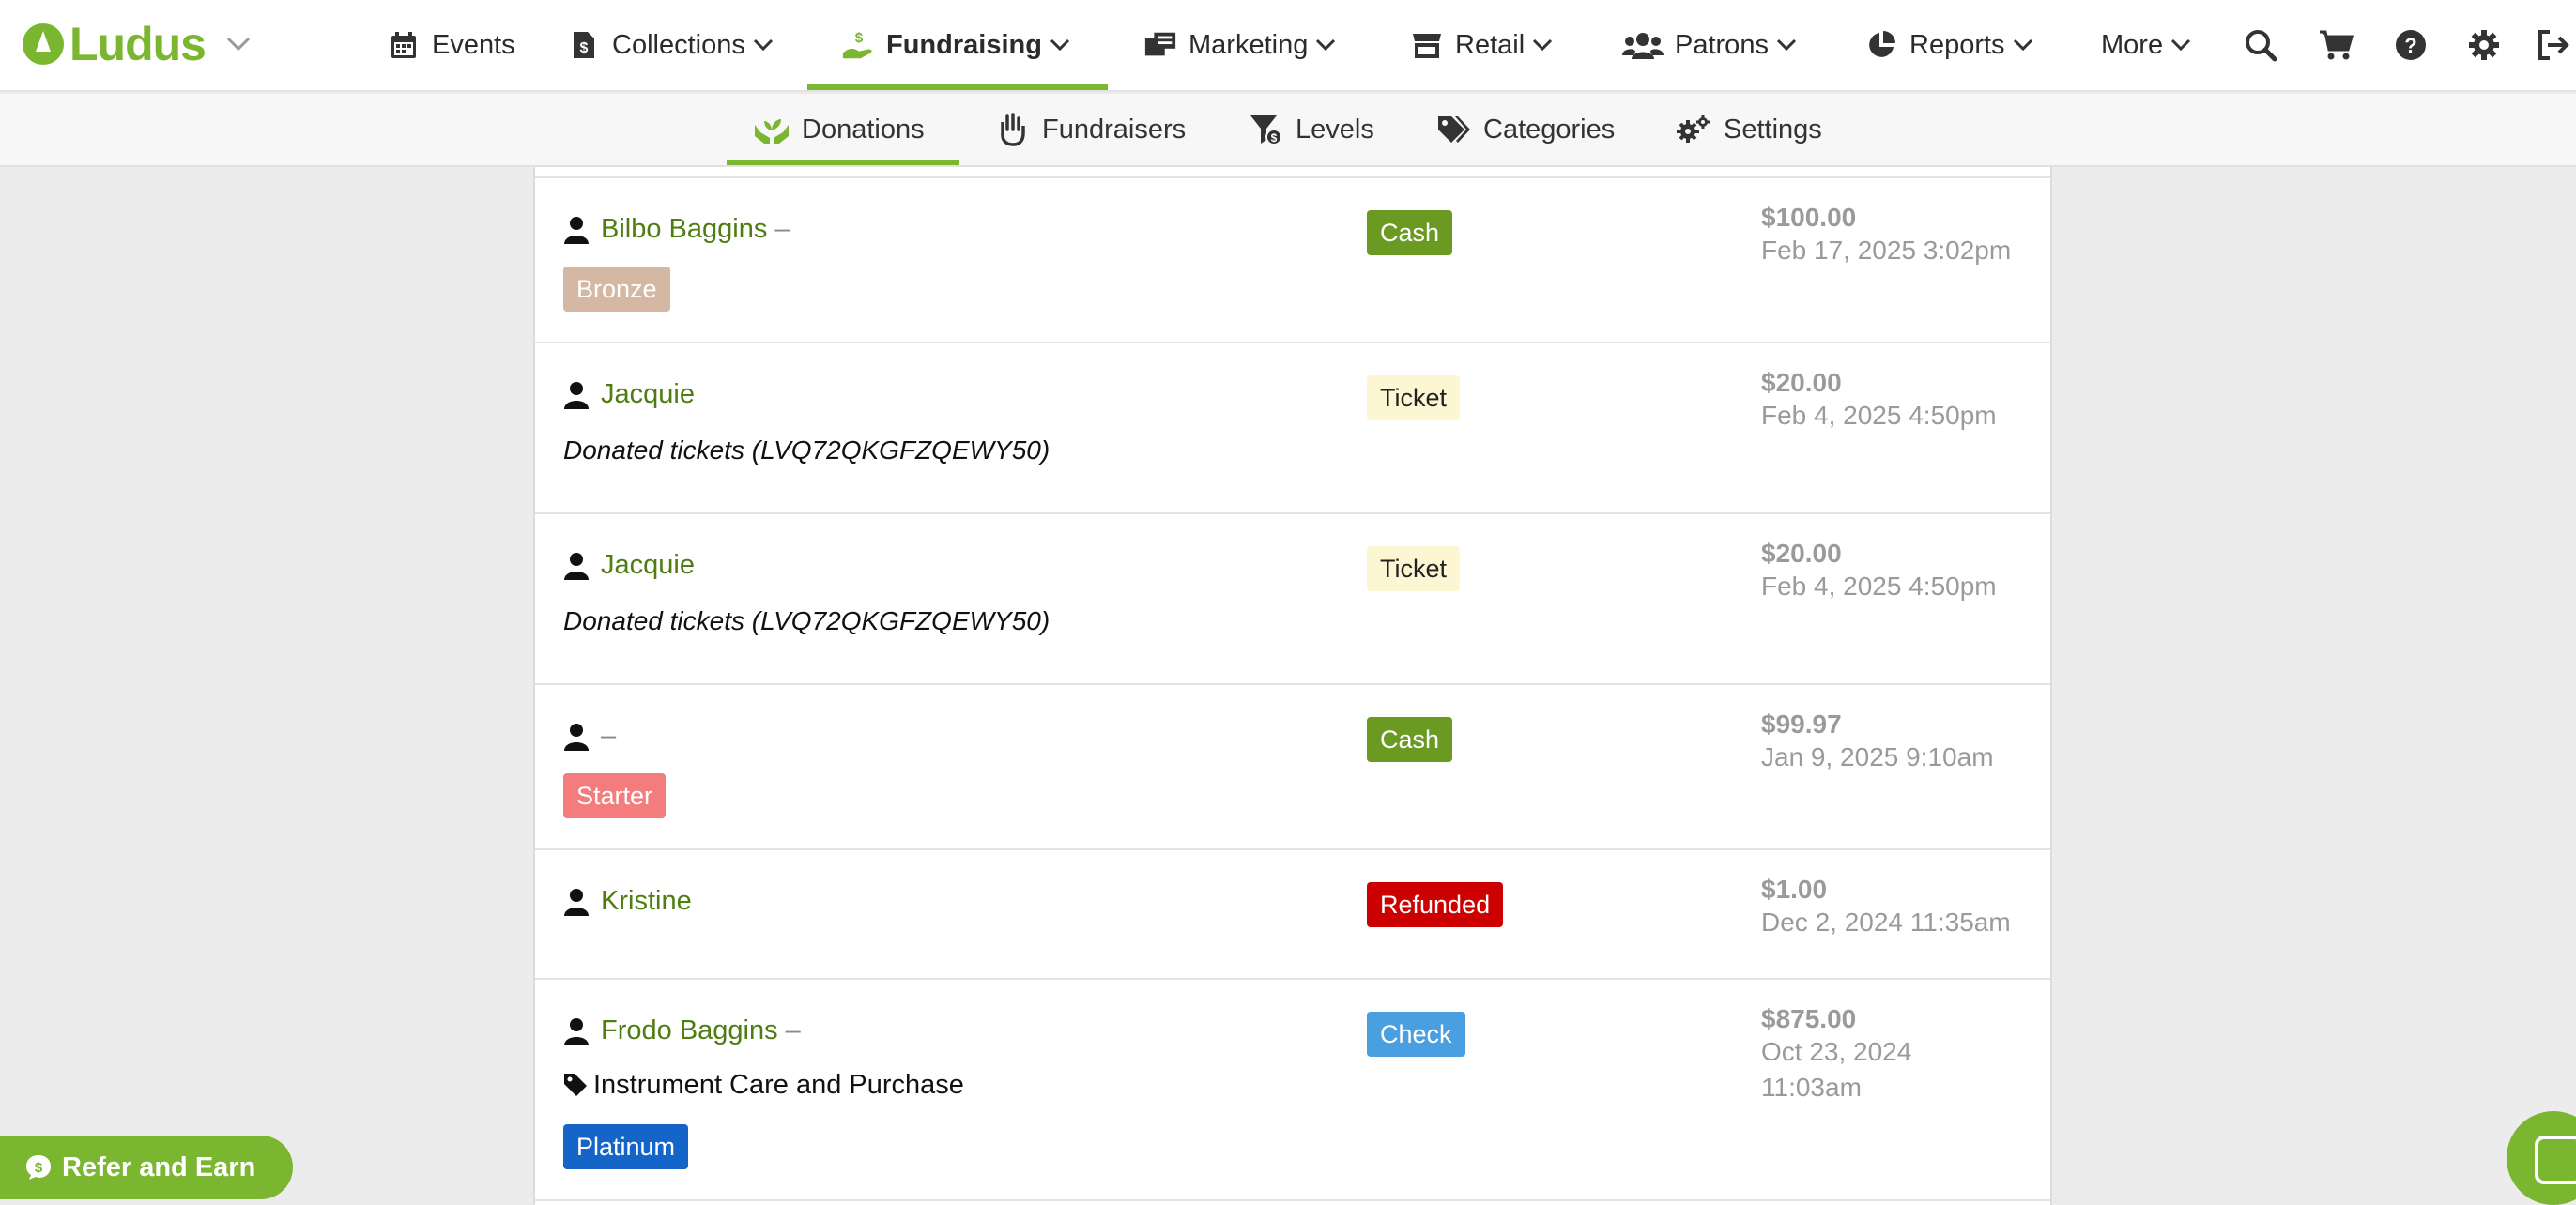 Image resolution: width=2576 pixels, height=1205 pixels. I want to click on chat-launcher-icon, so click(2541, 1158).